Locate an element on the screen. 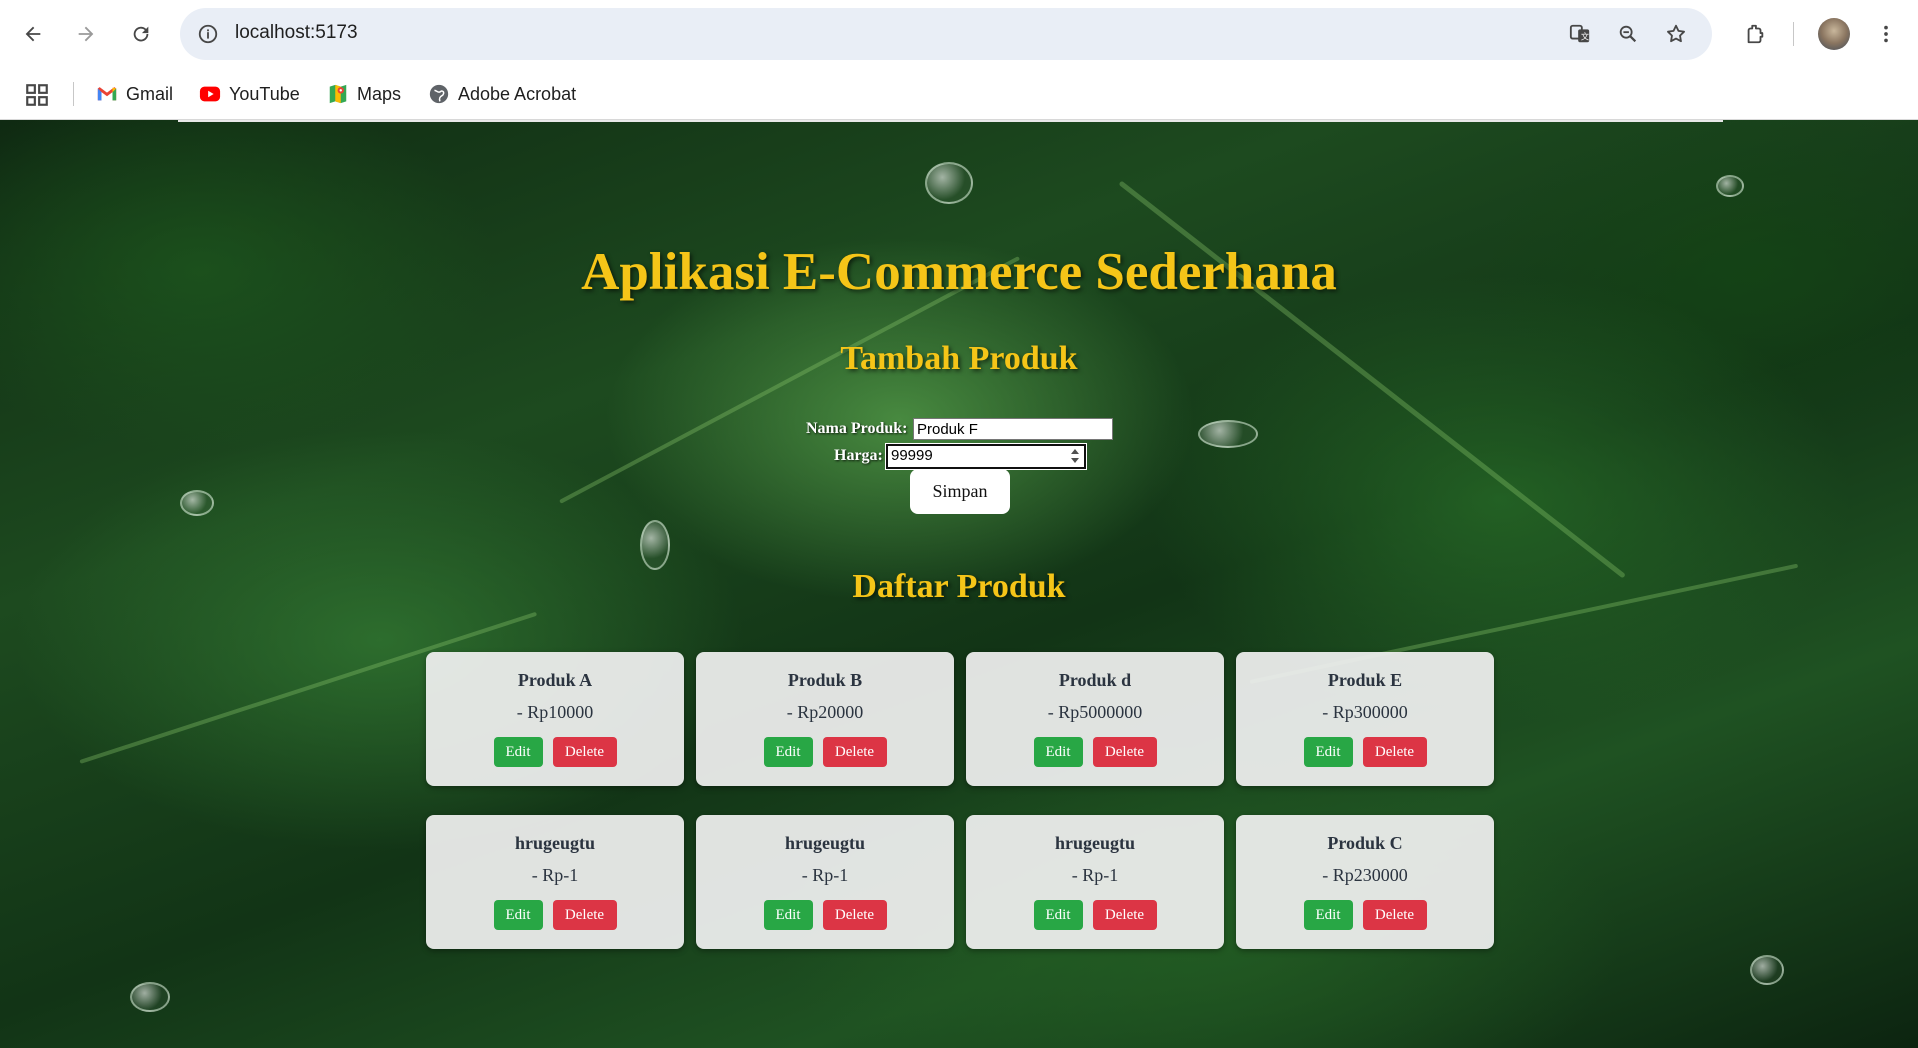 The height and width of the screenshot is (1048, 1918). product-card: Produk B - Rp20000 Edit Delete is located at coordinates (825, 719).